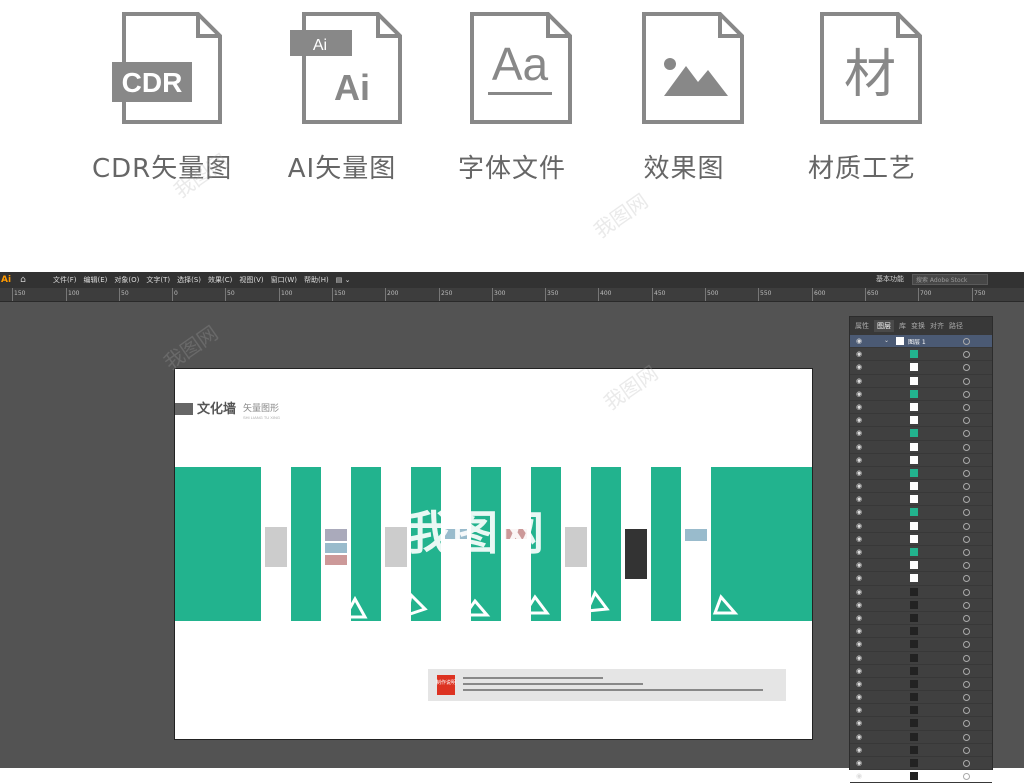 The width and height of the screenshot is (1024, 783). Describe the element at coordinates (316, 280) in the screenshot. I see `menu-help: 帮助(H)` at that location.